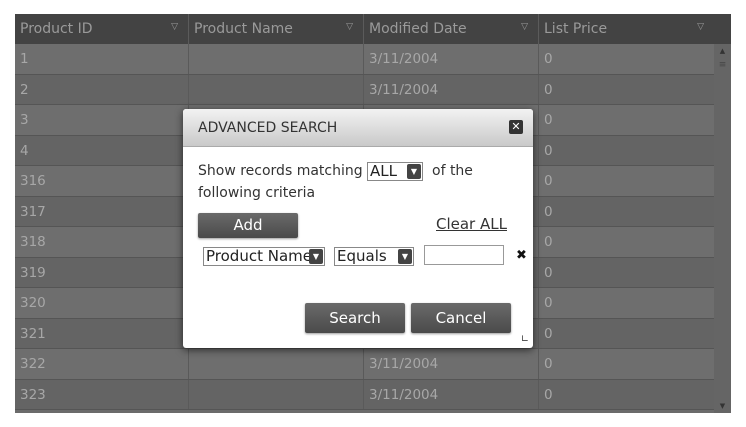 The image size is (746, 427). What do you see at coordinates (259, 256) in the screenshot?
I see `criteria-field-value: Product Name` at bounding box center [259, 256].